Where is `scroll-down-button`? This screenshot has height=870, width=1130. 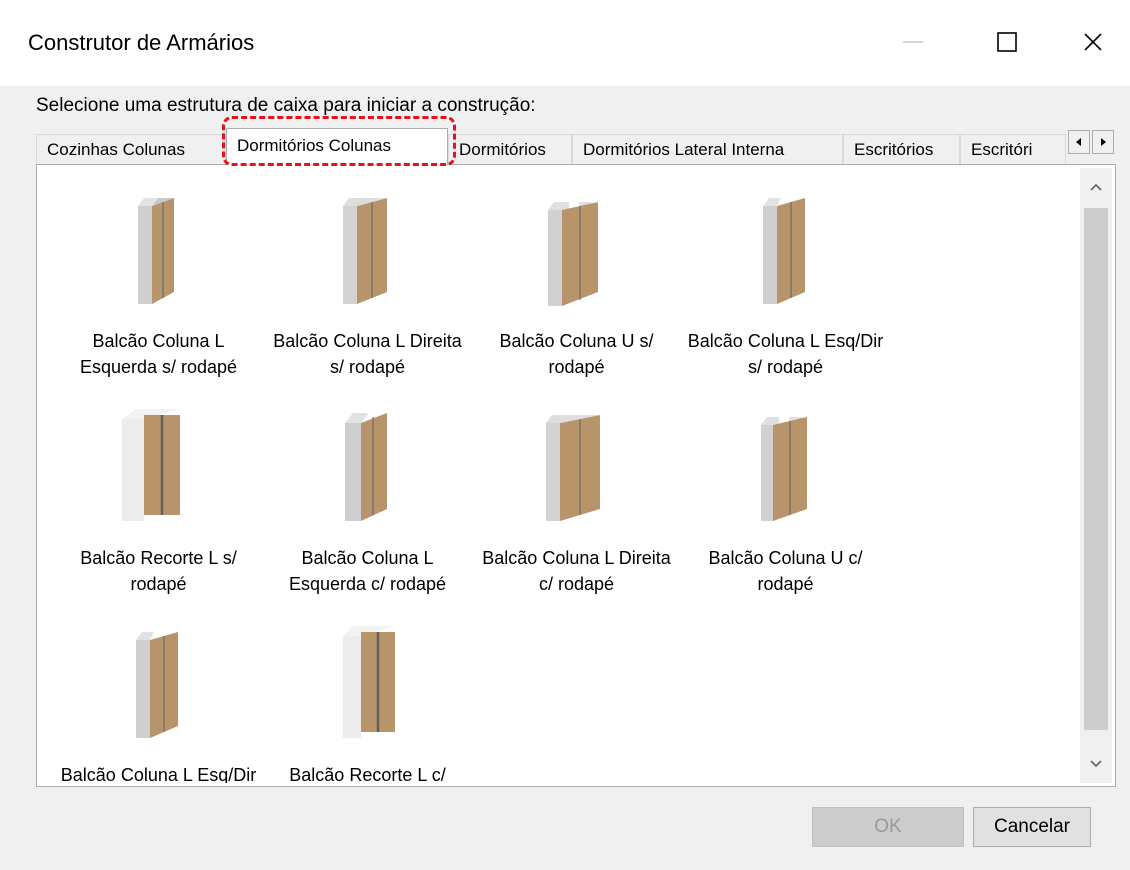 scroll-down-button is located at coordinates (1096, 764).